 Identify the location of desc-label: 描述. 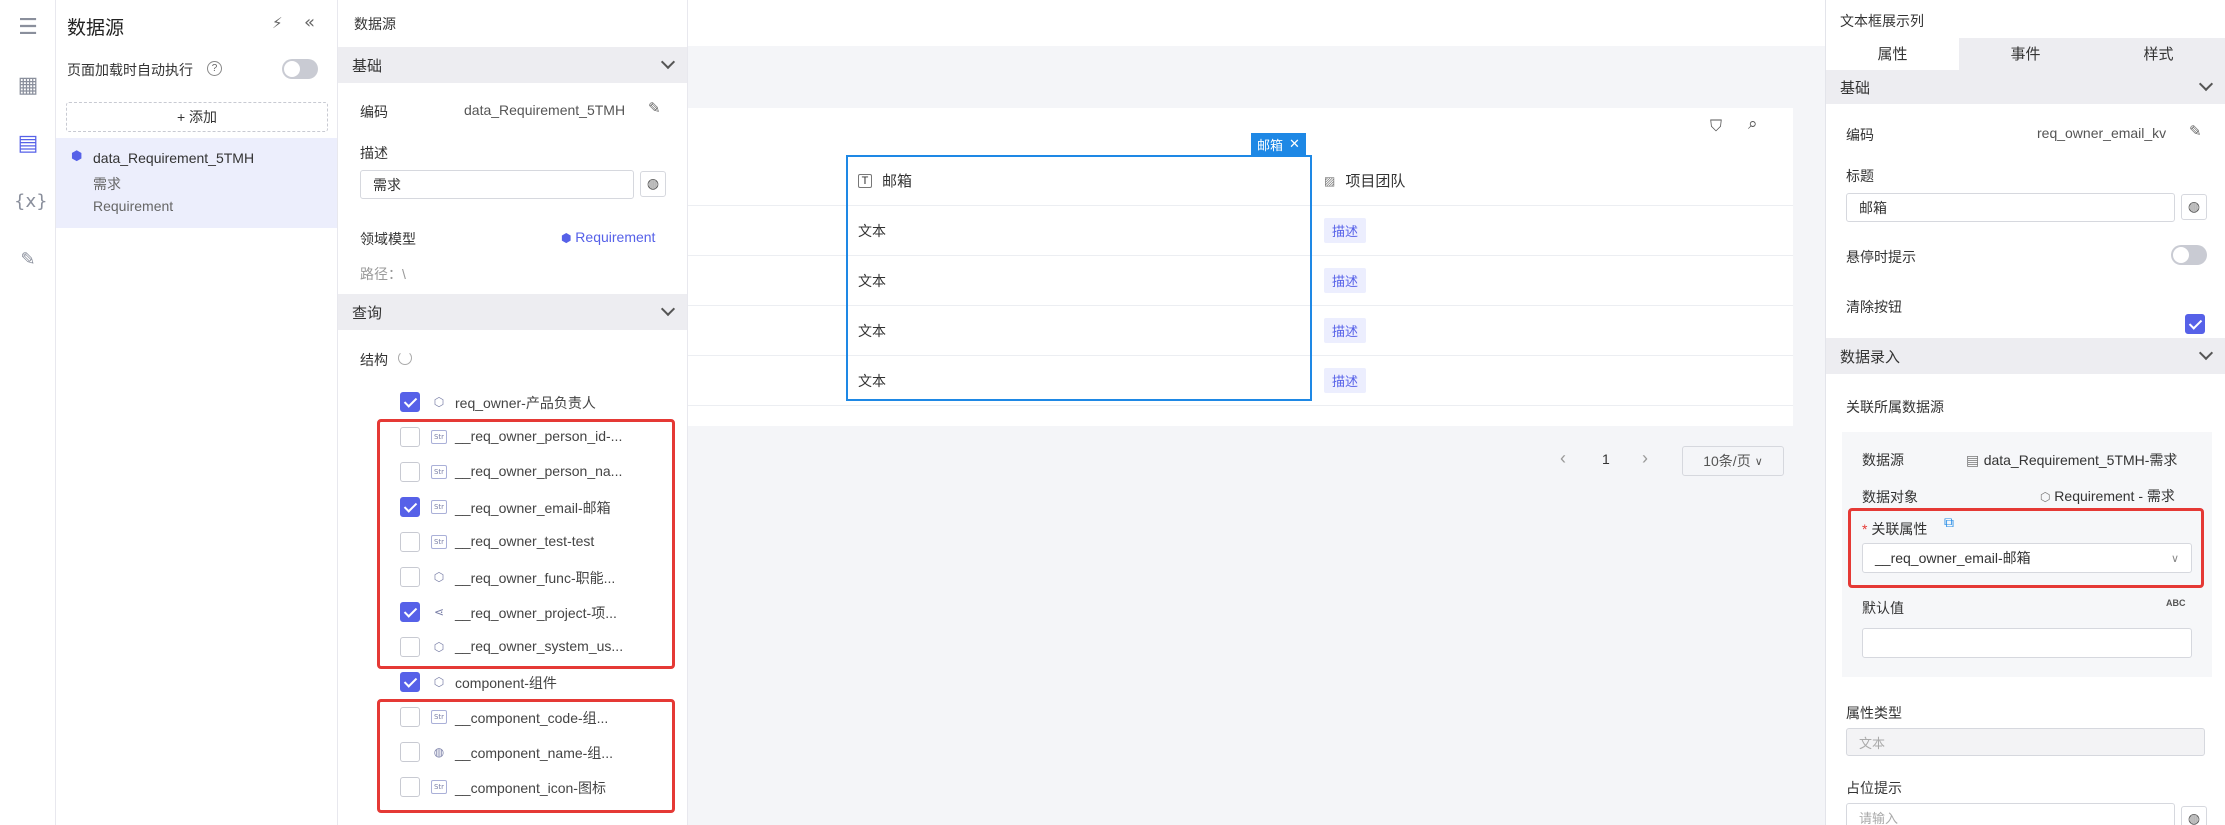
(374, 153).